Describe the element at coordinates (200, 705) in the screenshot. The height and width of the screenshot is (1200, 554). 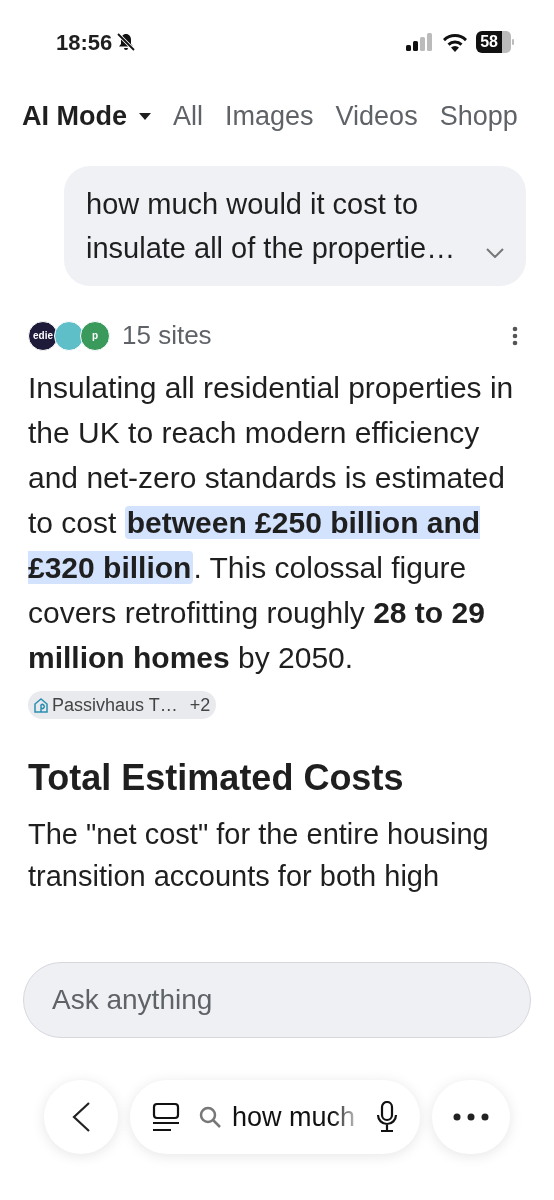
I see `citation-more: +2` at that location.